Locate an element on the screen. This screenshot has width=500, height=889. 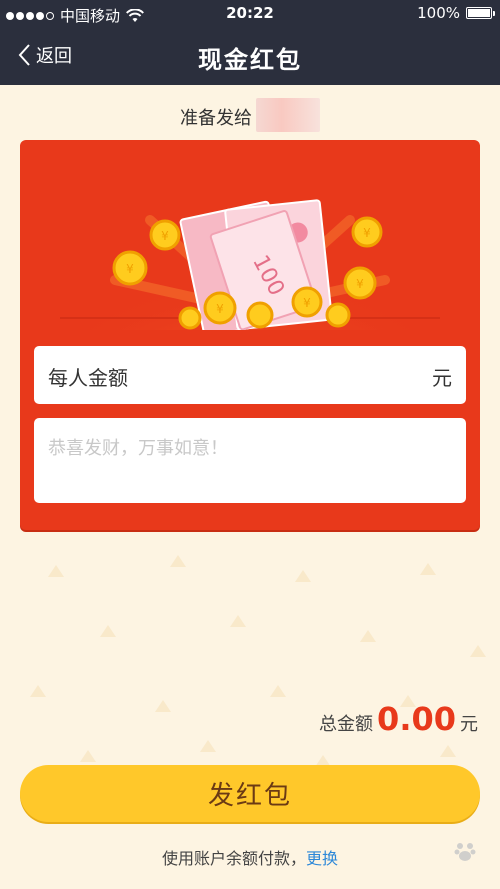
greeting-message-input: 恭喜发财，万事如意！ is located at coordinates (250, 460).